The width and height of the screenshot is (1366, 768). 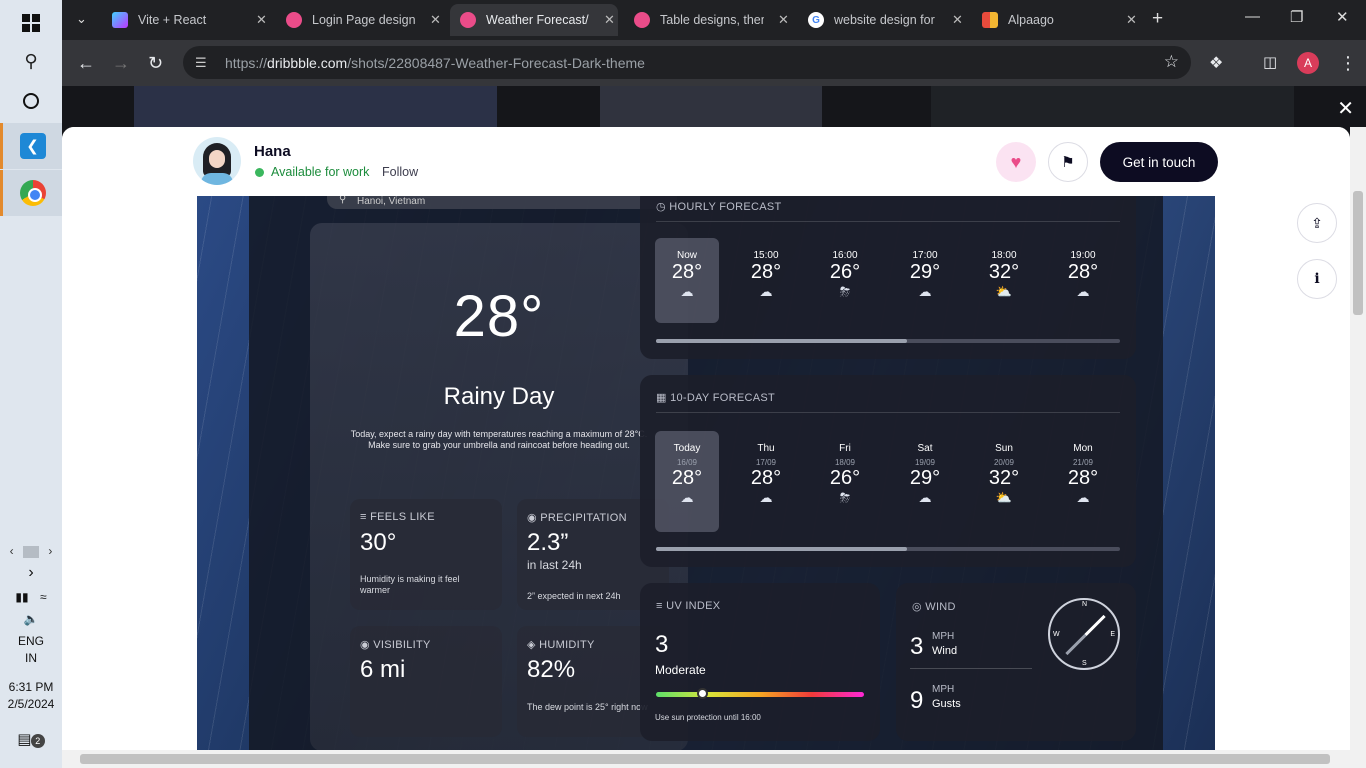 I want to click on daily-item: Sat 19/09 29° ☁, so click(x=925, y=481).